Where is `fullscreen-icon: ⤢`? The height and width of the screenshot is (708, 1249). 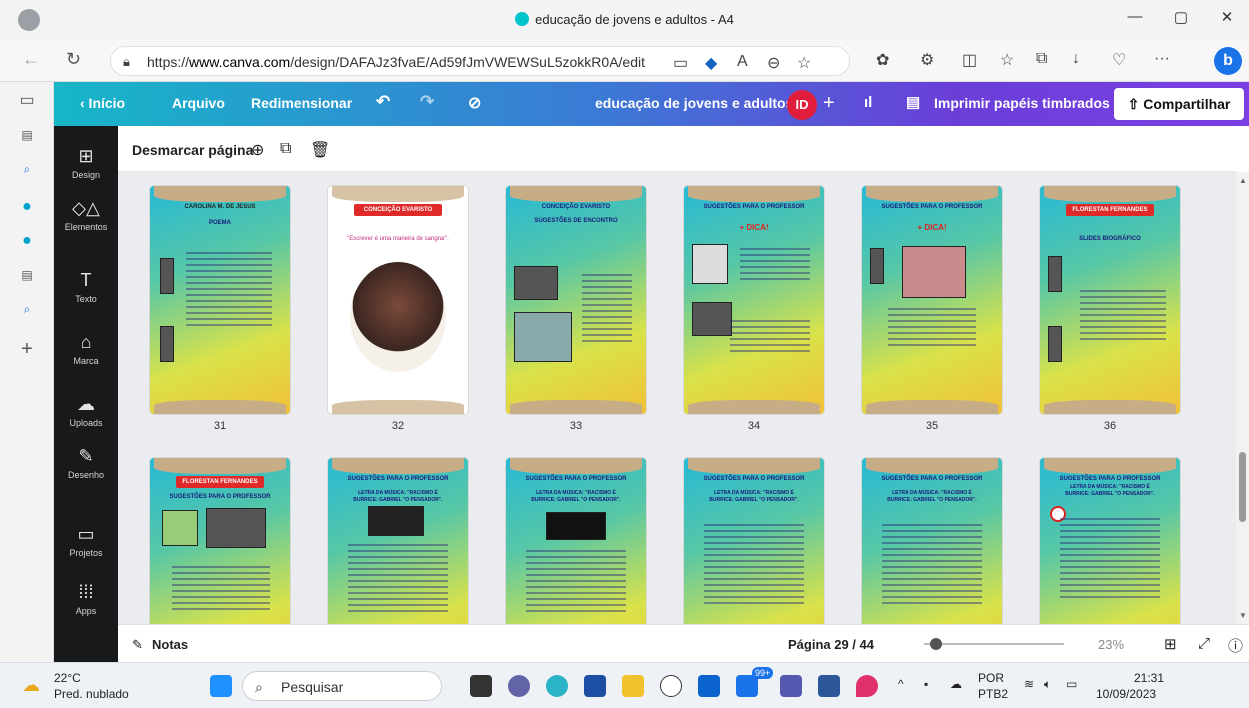 fullscreen-icon: ⤢ is located at coordinates (1204, 643).